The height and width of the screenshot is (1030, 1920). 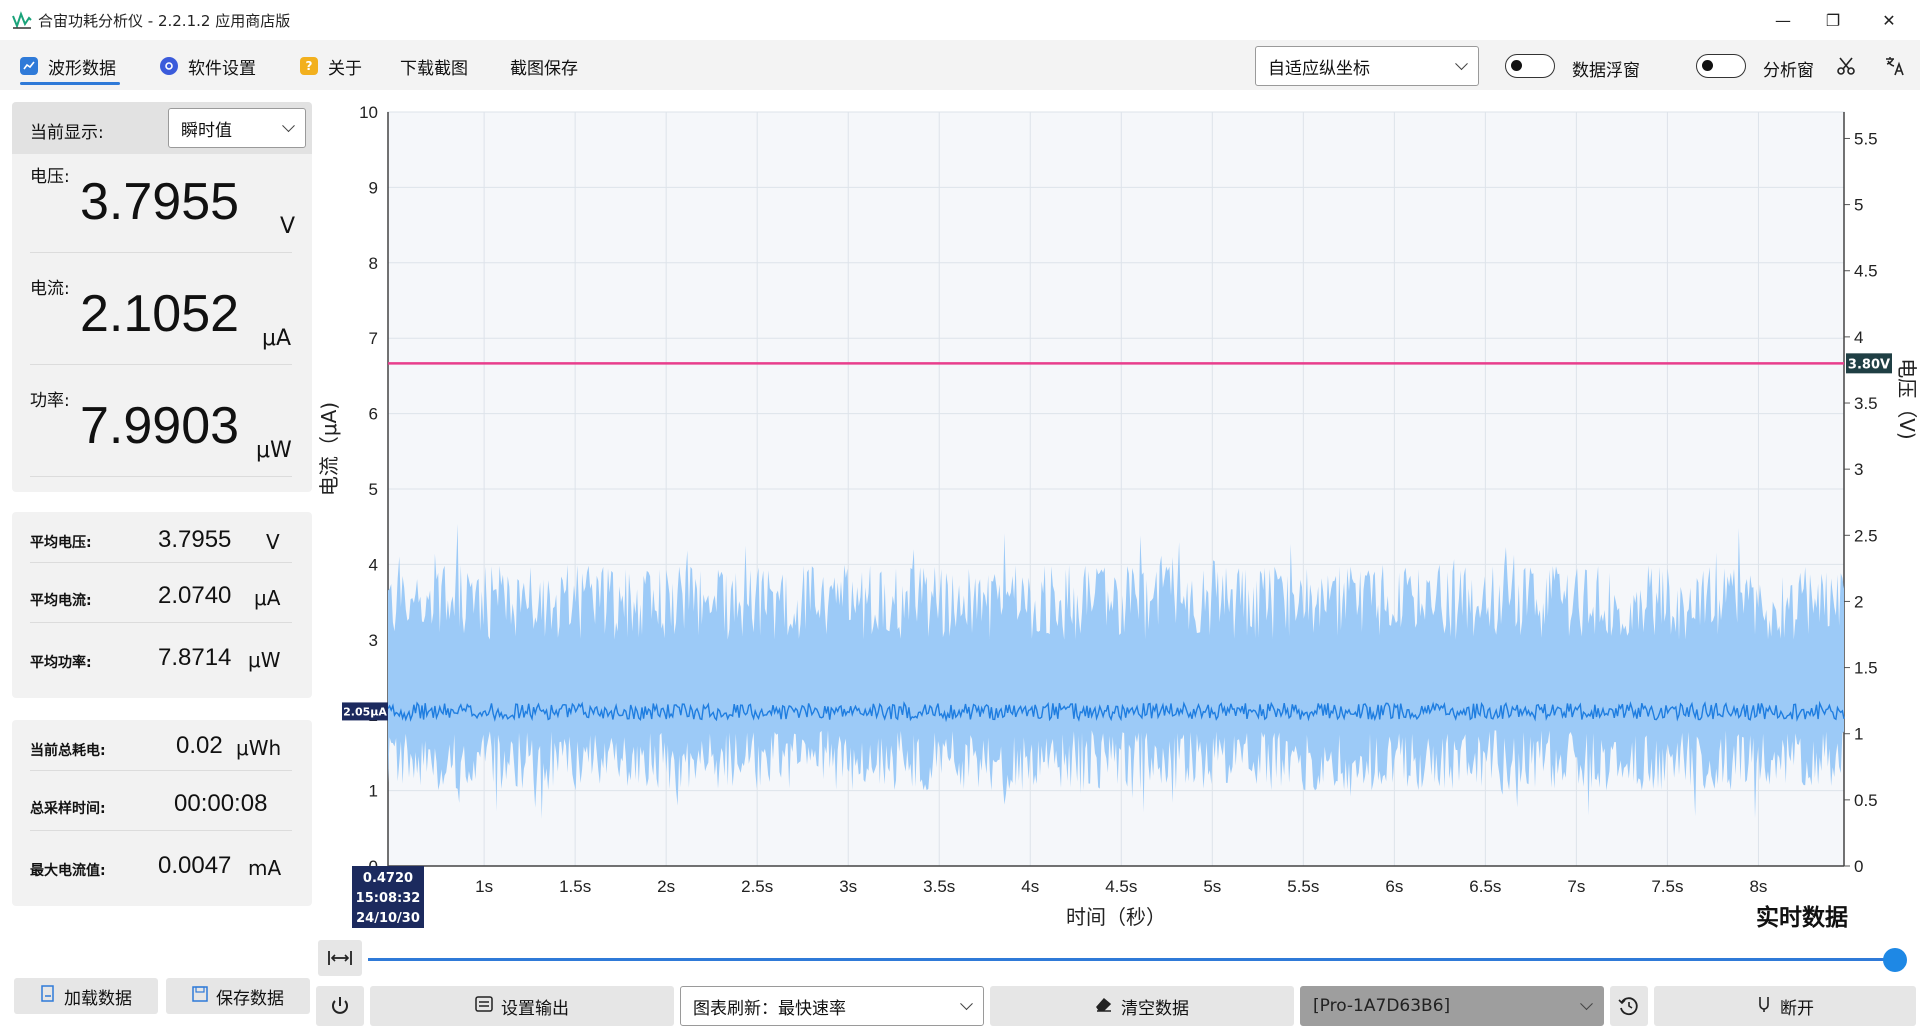 I want to click on total-energy-value: 0.02, so click(x=199, y=745).